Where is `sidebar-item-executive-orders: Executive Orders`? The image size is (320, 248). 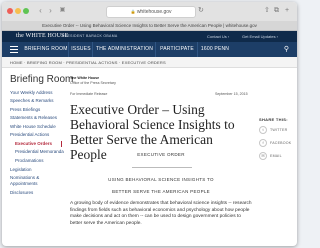
sidebar-item-executive-orders: Executive Orders is located at coordinates (41, 144).